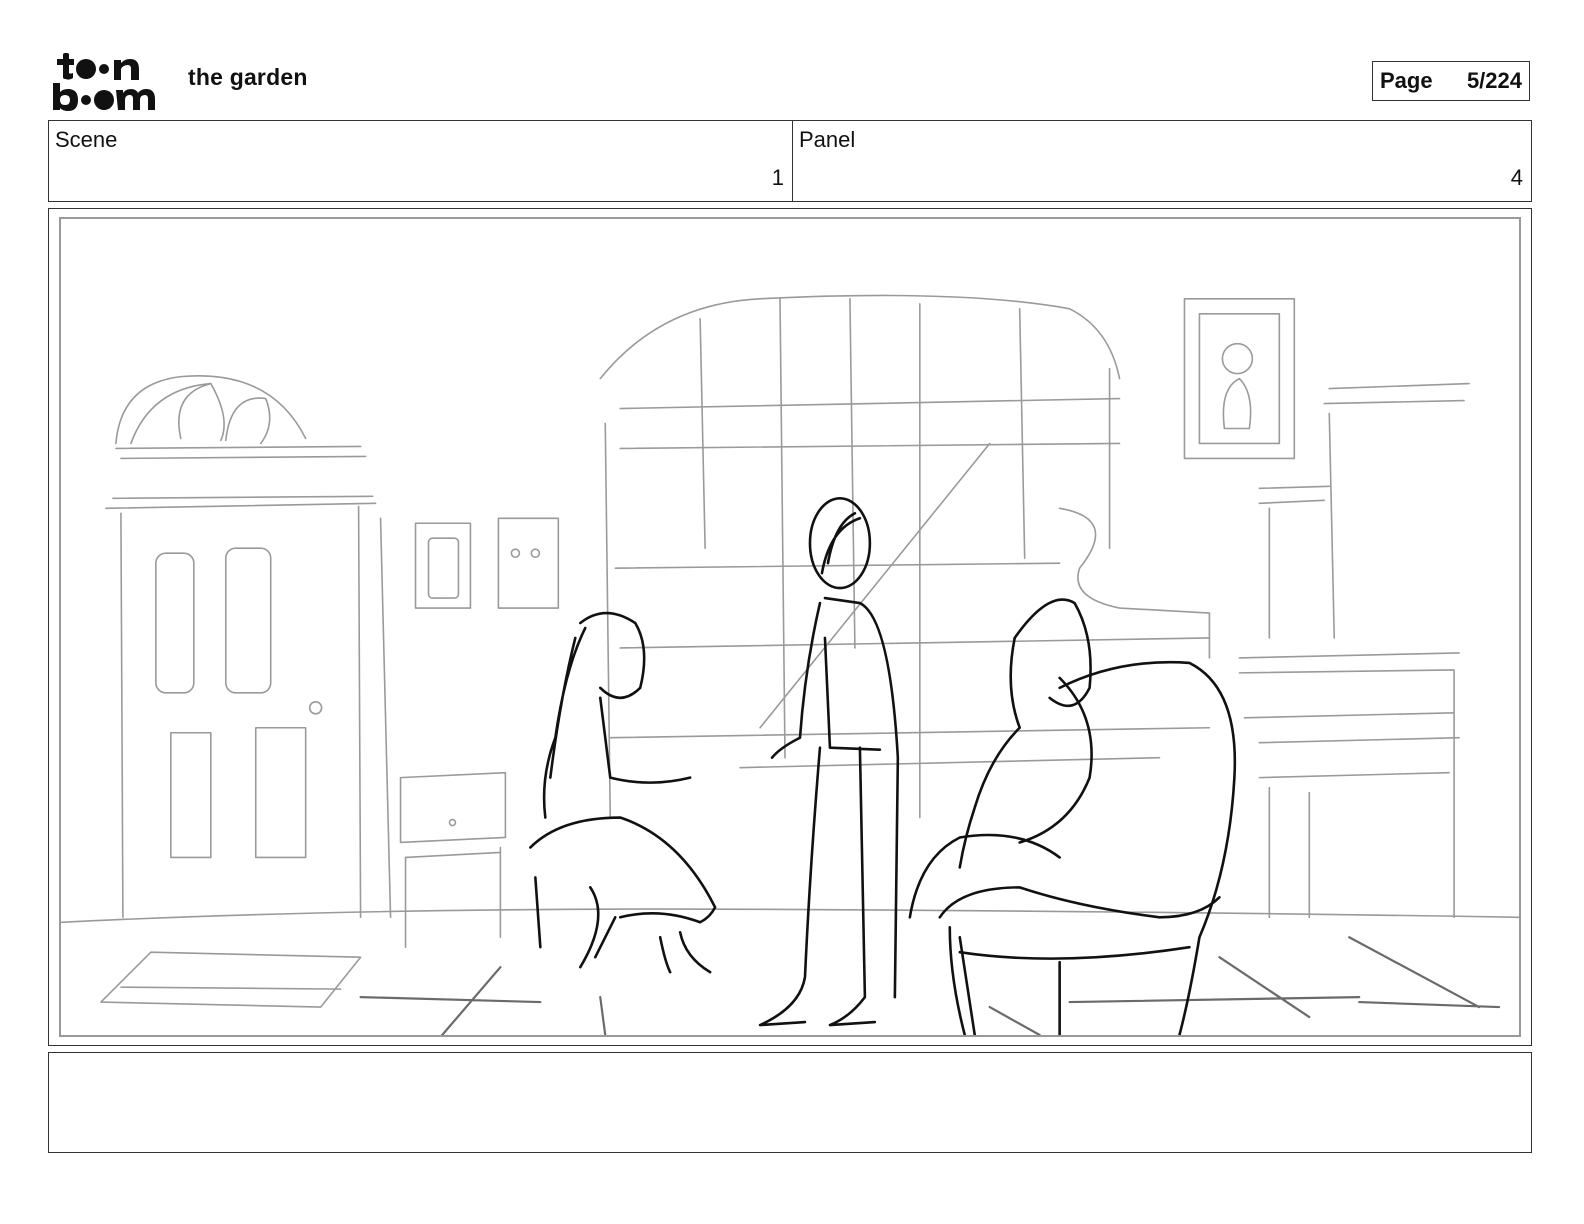  Describe the element at coordinates (790, 1102) in the screenshot. I see `panel-notes-box` at that location.